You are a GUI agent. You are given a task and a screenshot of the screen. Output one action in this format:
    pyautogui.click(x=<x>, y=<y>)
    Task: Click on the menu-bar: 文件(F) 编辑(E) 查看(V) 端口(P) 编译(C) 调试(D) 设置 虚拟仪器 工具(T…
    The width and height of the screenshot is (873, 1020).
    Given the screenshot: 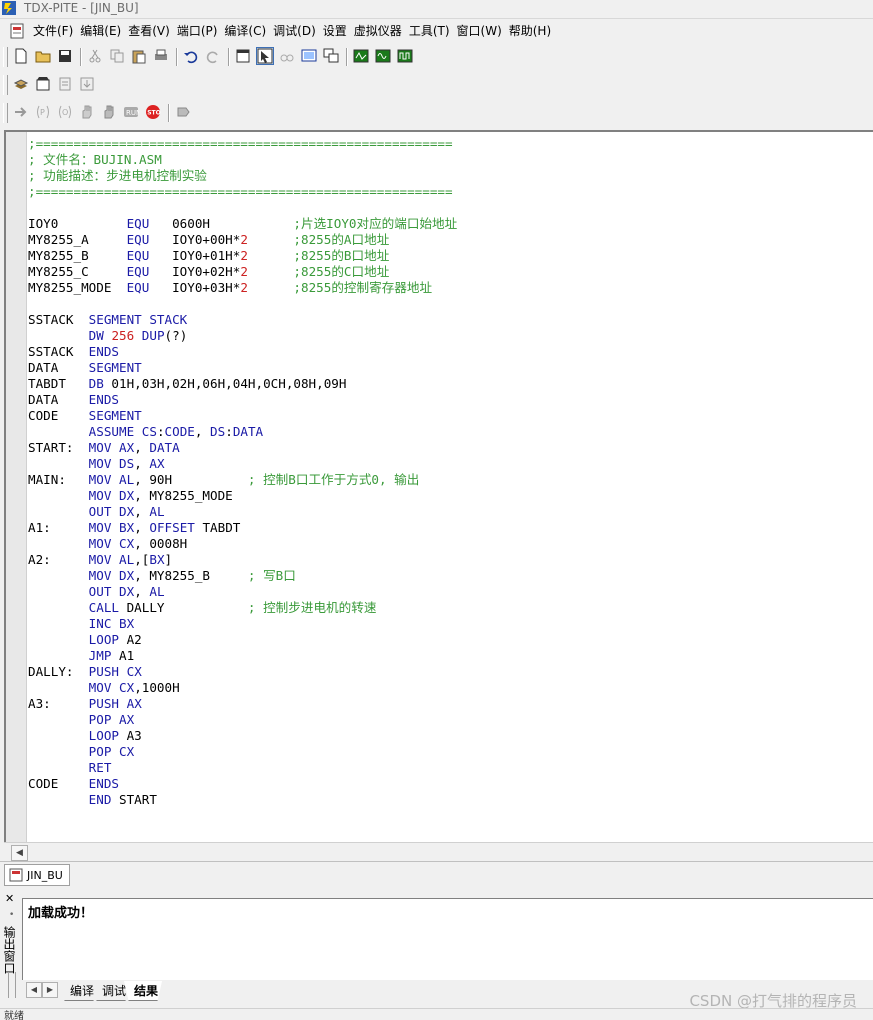 What is the action you would take?
    pyautogui.click(x=436, y=31)
    